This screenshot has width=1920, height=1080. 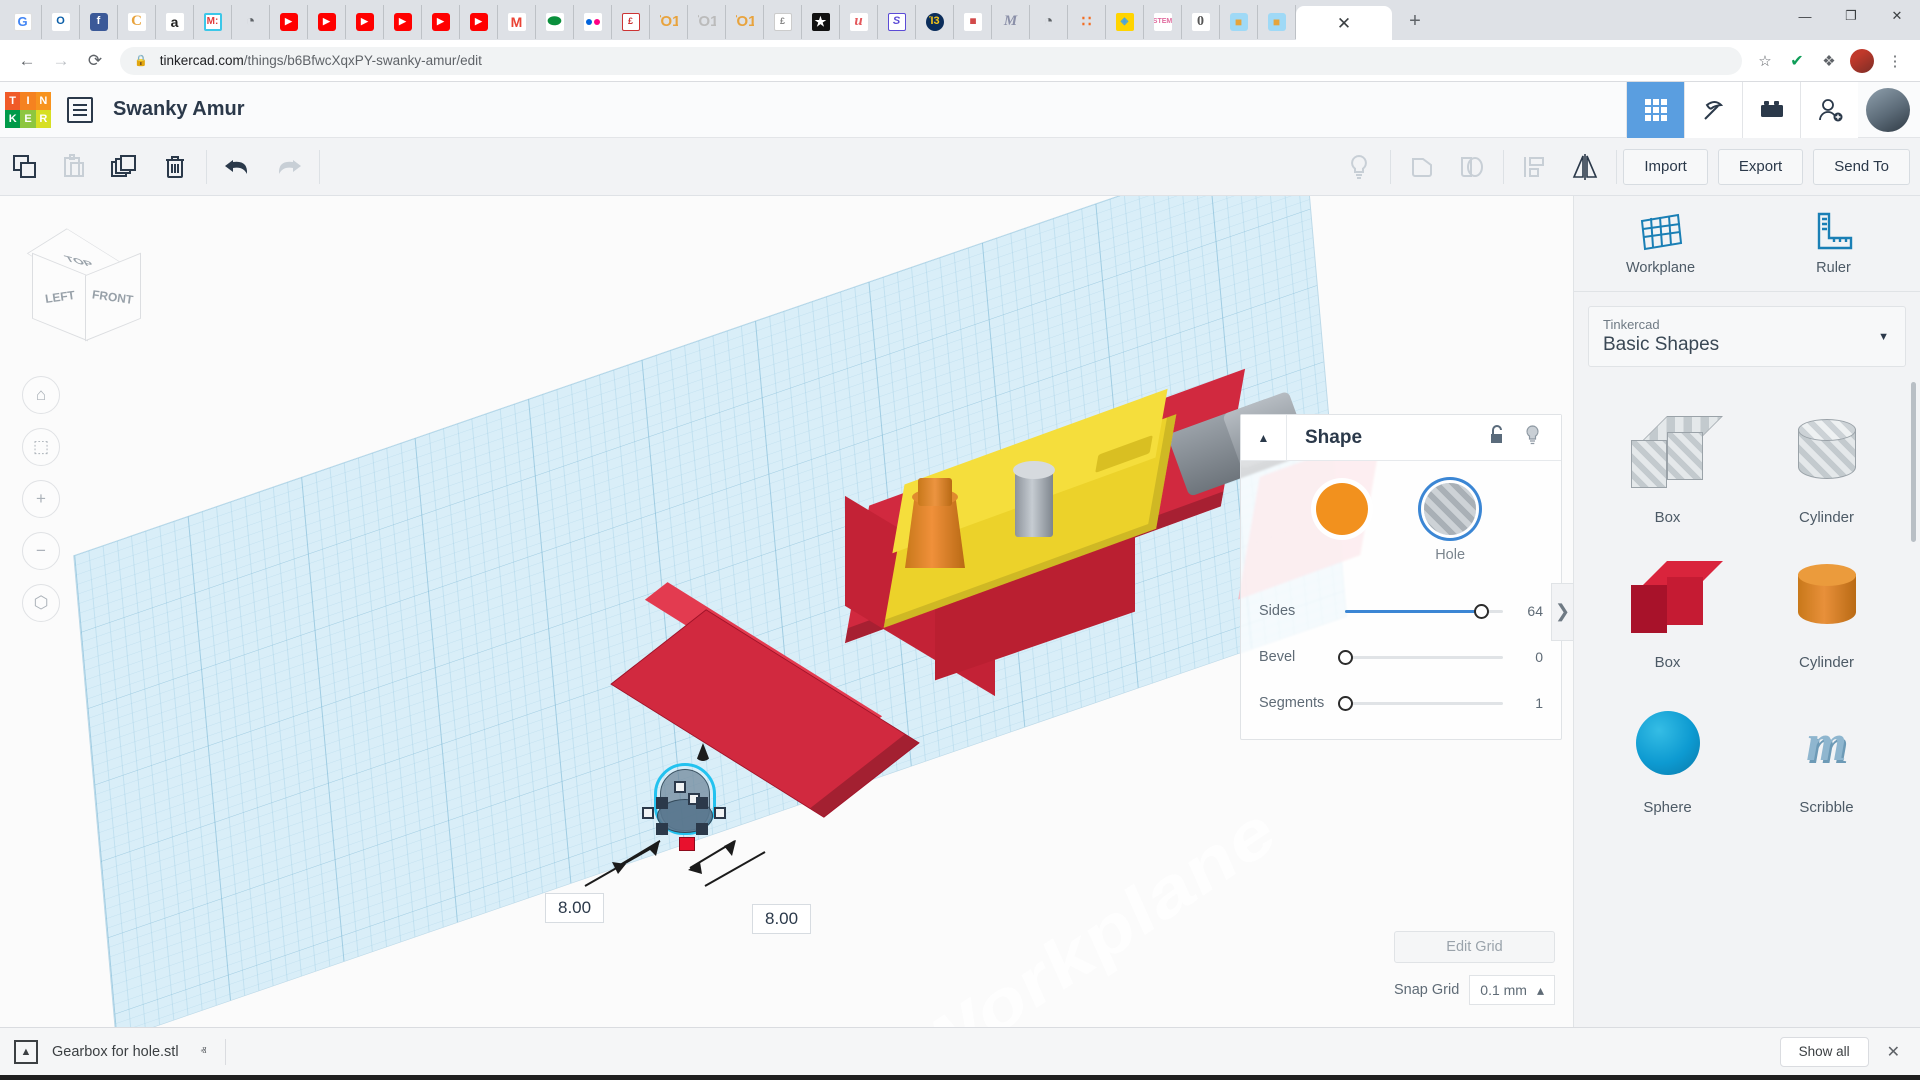 What do you see at coordinates (897, 21) in the screenshot?
I see `s-tab: S` at bounding box center [897, 21].